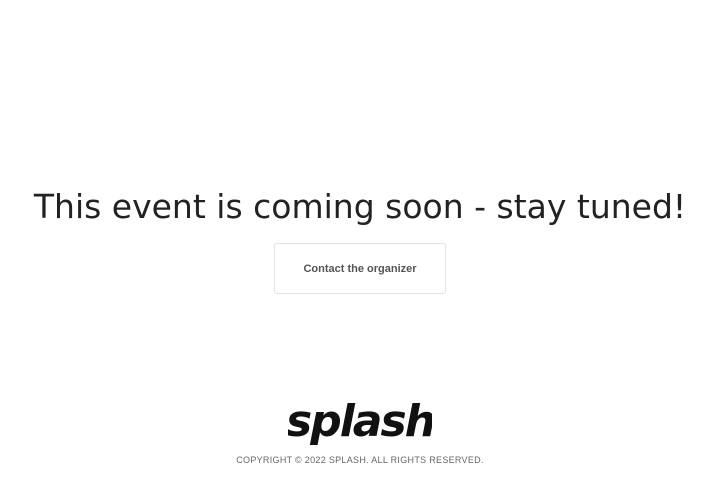 The width and height of the screenshot is (720, 480). What do you see at coordinates (360, 206) in the screenshot?
I see `page-title: This event is coming soon - stay tuned!` at bounding box center [360, 206].